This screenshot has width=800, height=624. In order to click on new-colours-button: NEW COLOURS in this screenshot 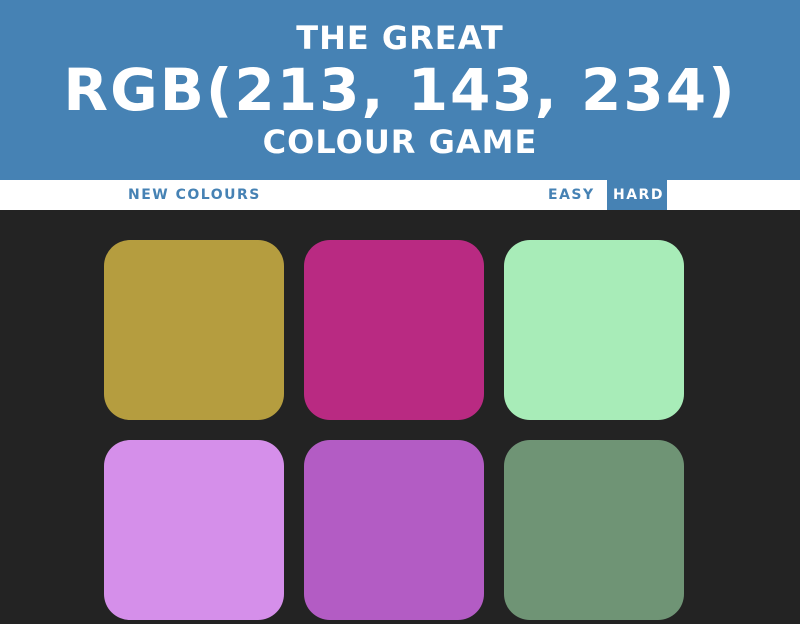, I will do `click(194, 195)`.